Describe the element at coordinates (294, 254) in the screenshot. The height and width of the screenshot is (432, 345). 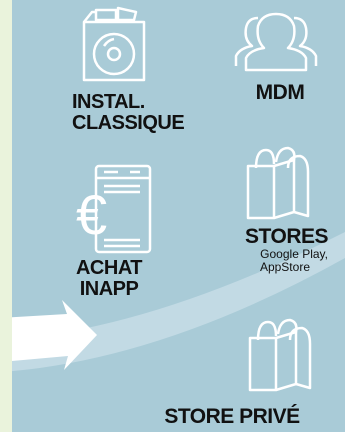
I see `stores-sub1: Google Play,` at that location.